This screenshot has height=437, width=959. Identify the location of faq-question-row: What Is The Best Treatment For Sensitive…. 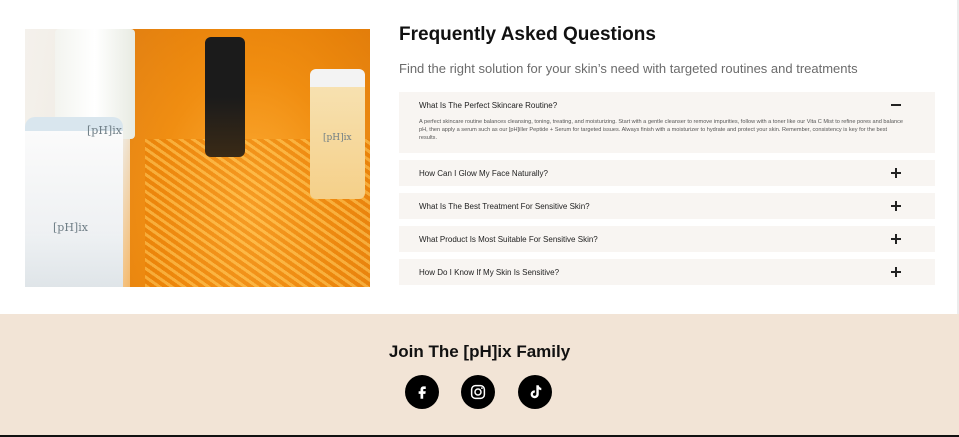
(667, 206).